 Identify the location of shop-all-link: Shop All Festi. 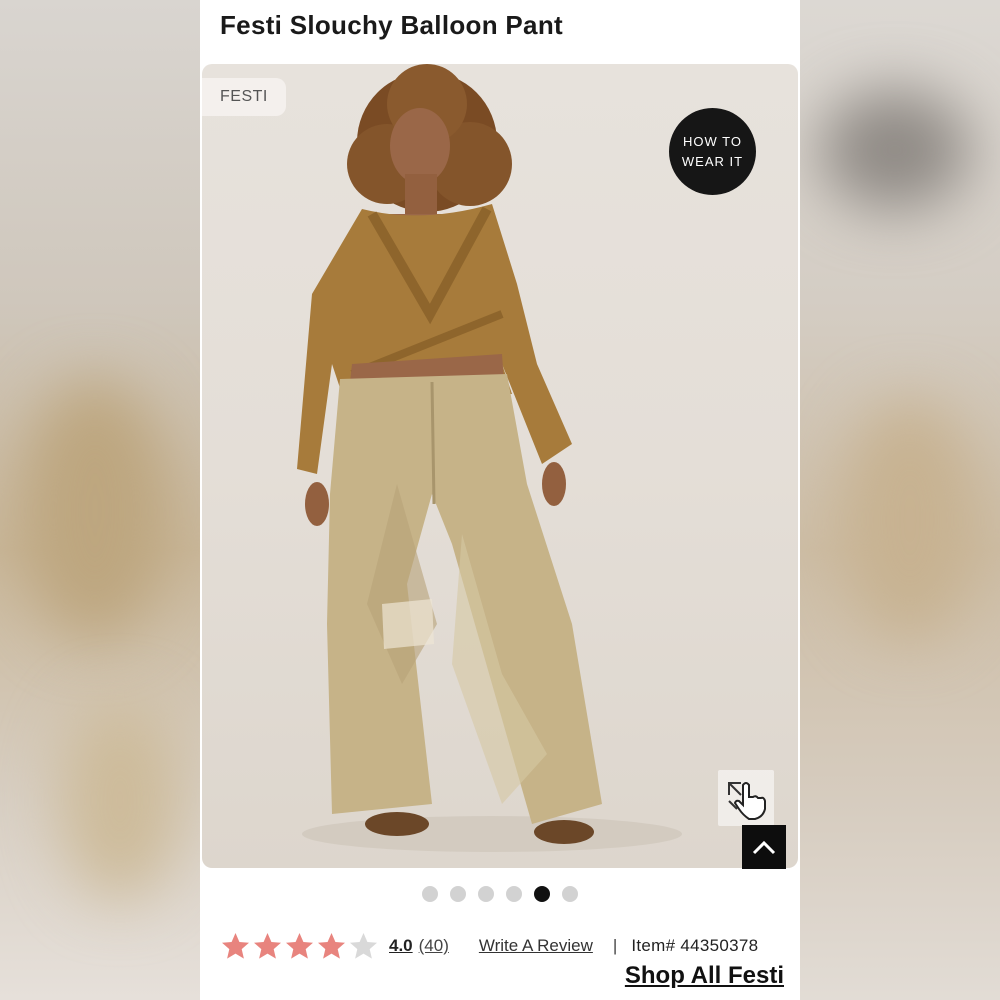
(704, 976).